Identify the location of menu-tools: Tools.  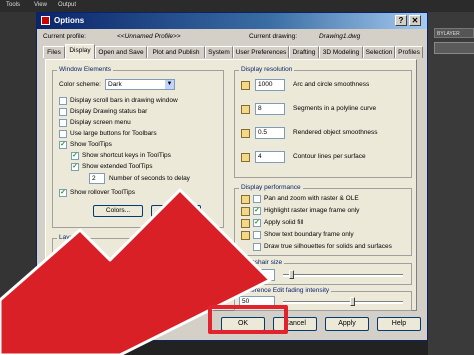
(13, 5).